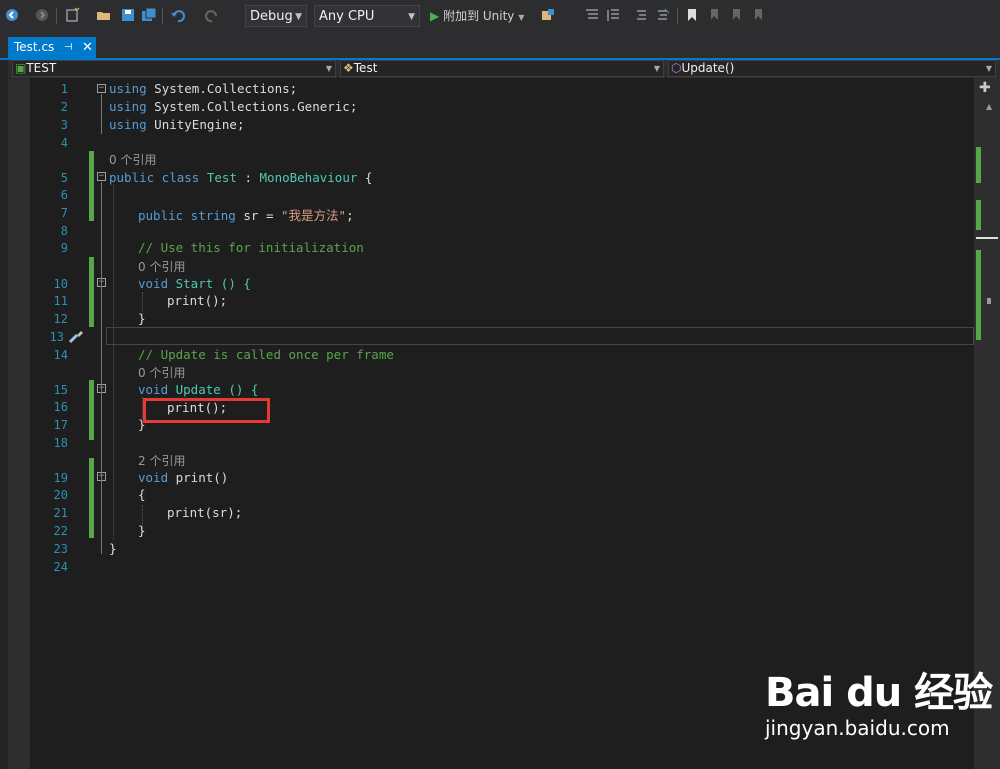  I want to click on code-line: {, so click(142, 494).